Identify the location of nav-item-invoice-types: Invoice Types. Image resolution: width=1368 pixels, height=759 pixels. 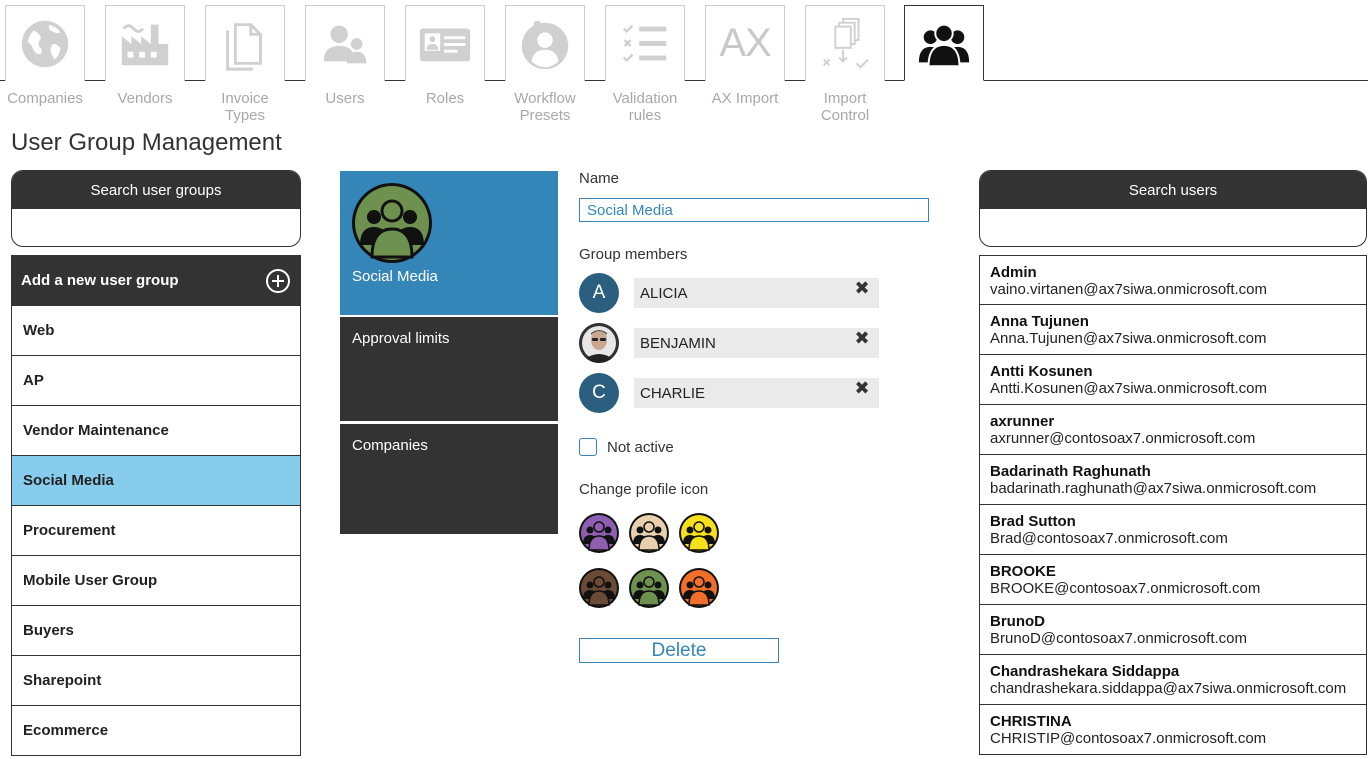
(245, 64).